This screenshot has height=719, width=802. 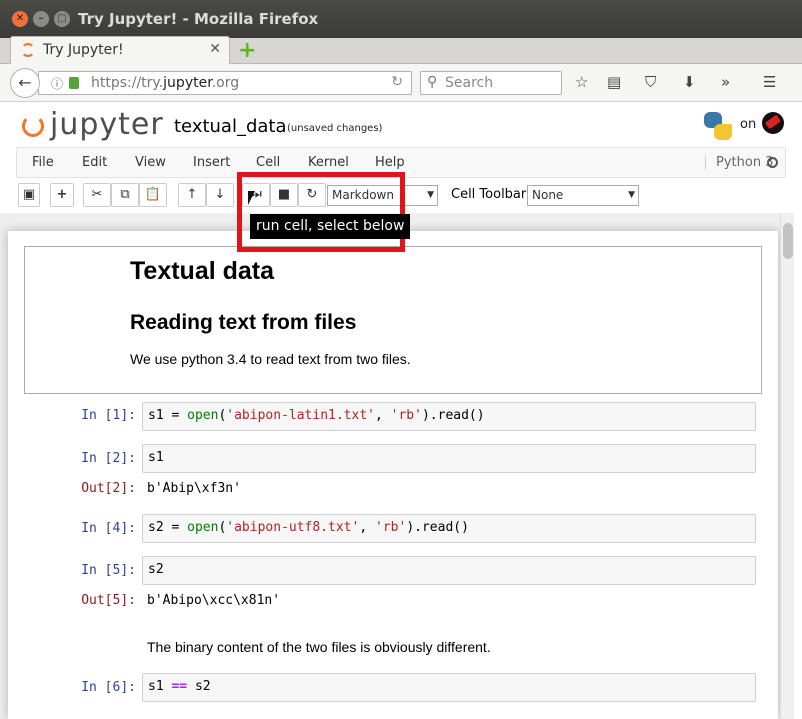 What do you see at coordinates (251, 198) in the screenshot?
I see `mouse-cursor-icon` at bounding box center [251, 198].